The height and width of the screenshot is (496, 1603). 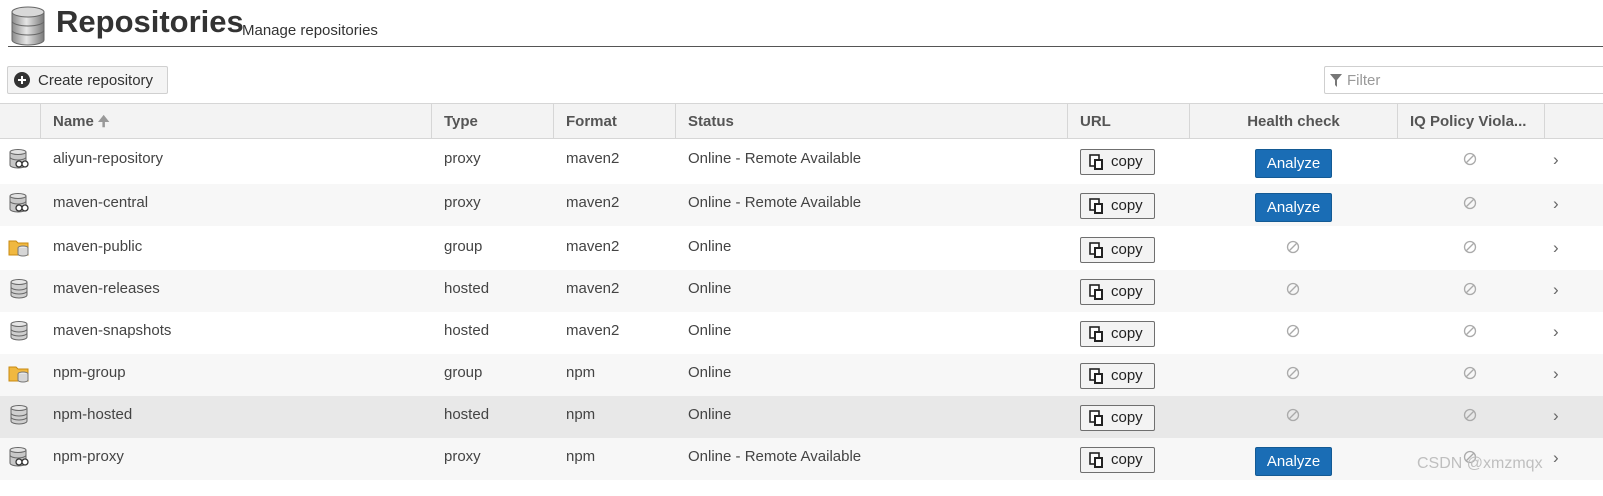 What do you see at coordinates (150, 21) in the screenshot?
I see `page-title: Repositories` at bounding box center [150, 21].